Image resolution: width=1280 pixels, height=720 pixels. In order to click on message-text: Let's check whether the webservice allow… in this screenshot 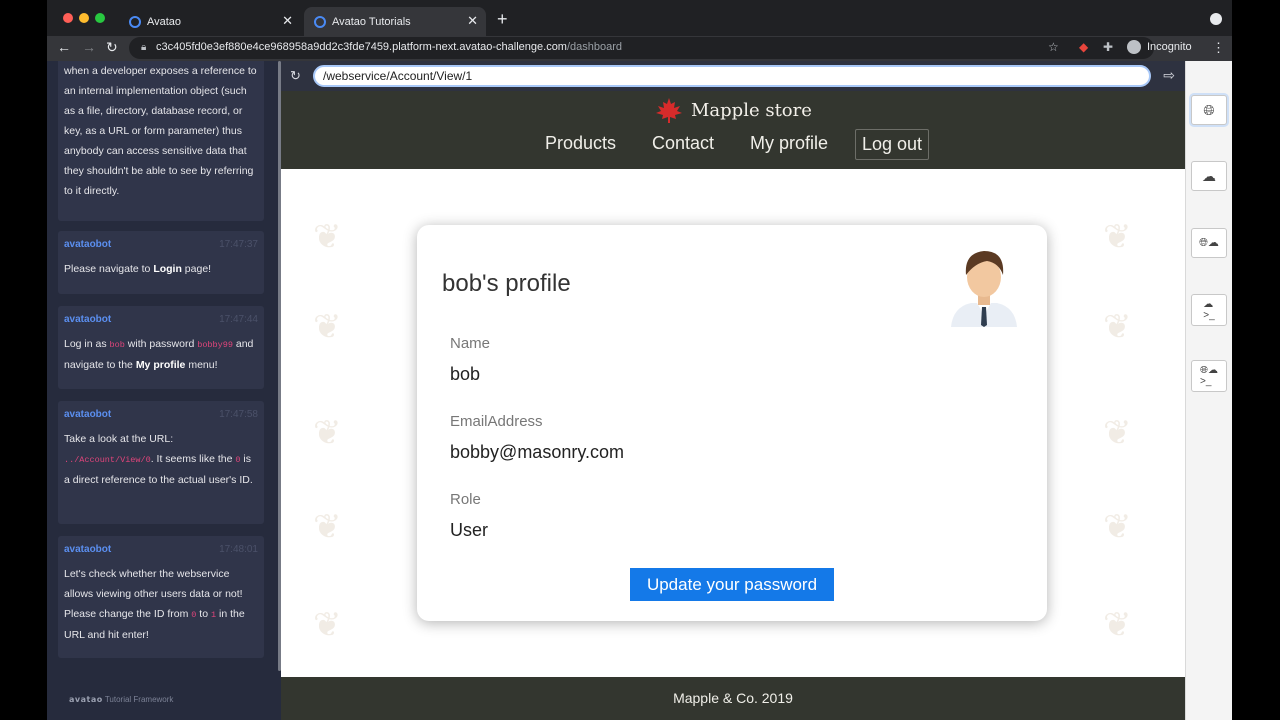, I will do `click(161, 604)`.